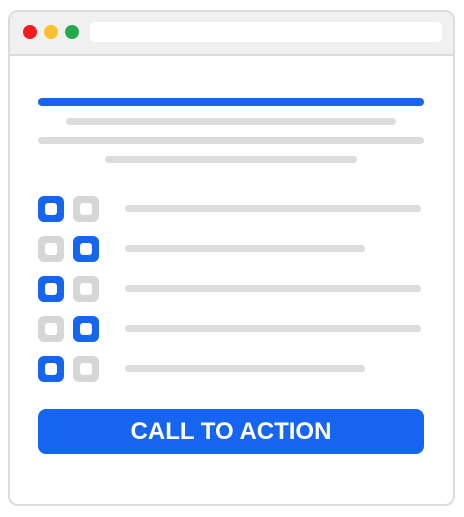  I want to click on title-bar, so click(231, 34).